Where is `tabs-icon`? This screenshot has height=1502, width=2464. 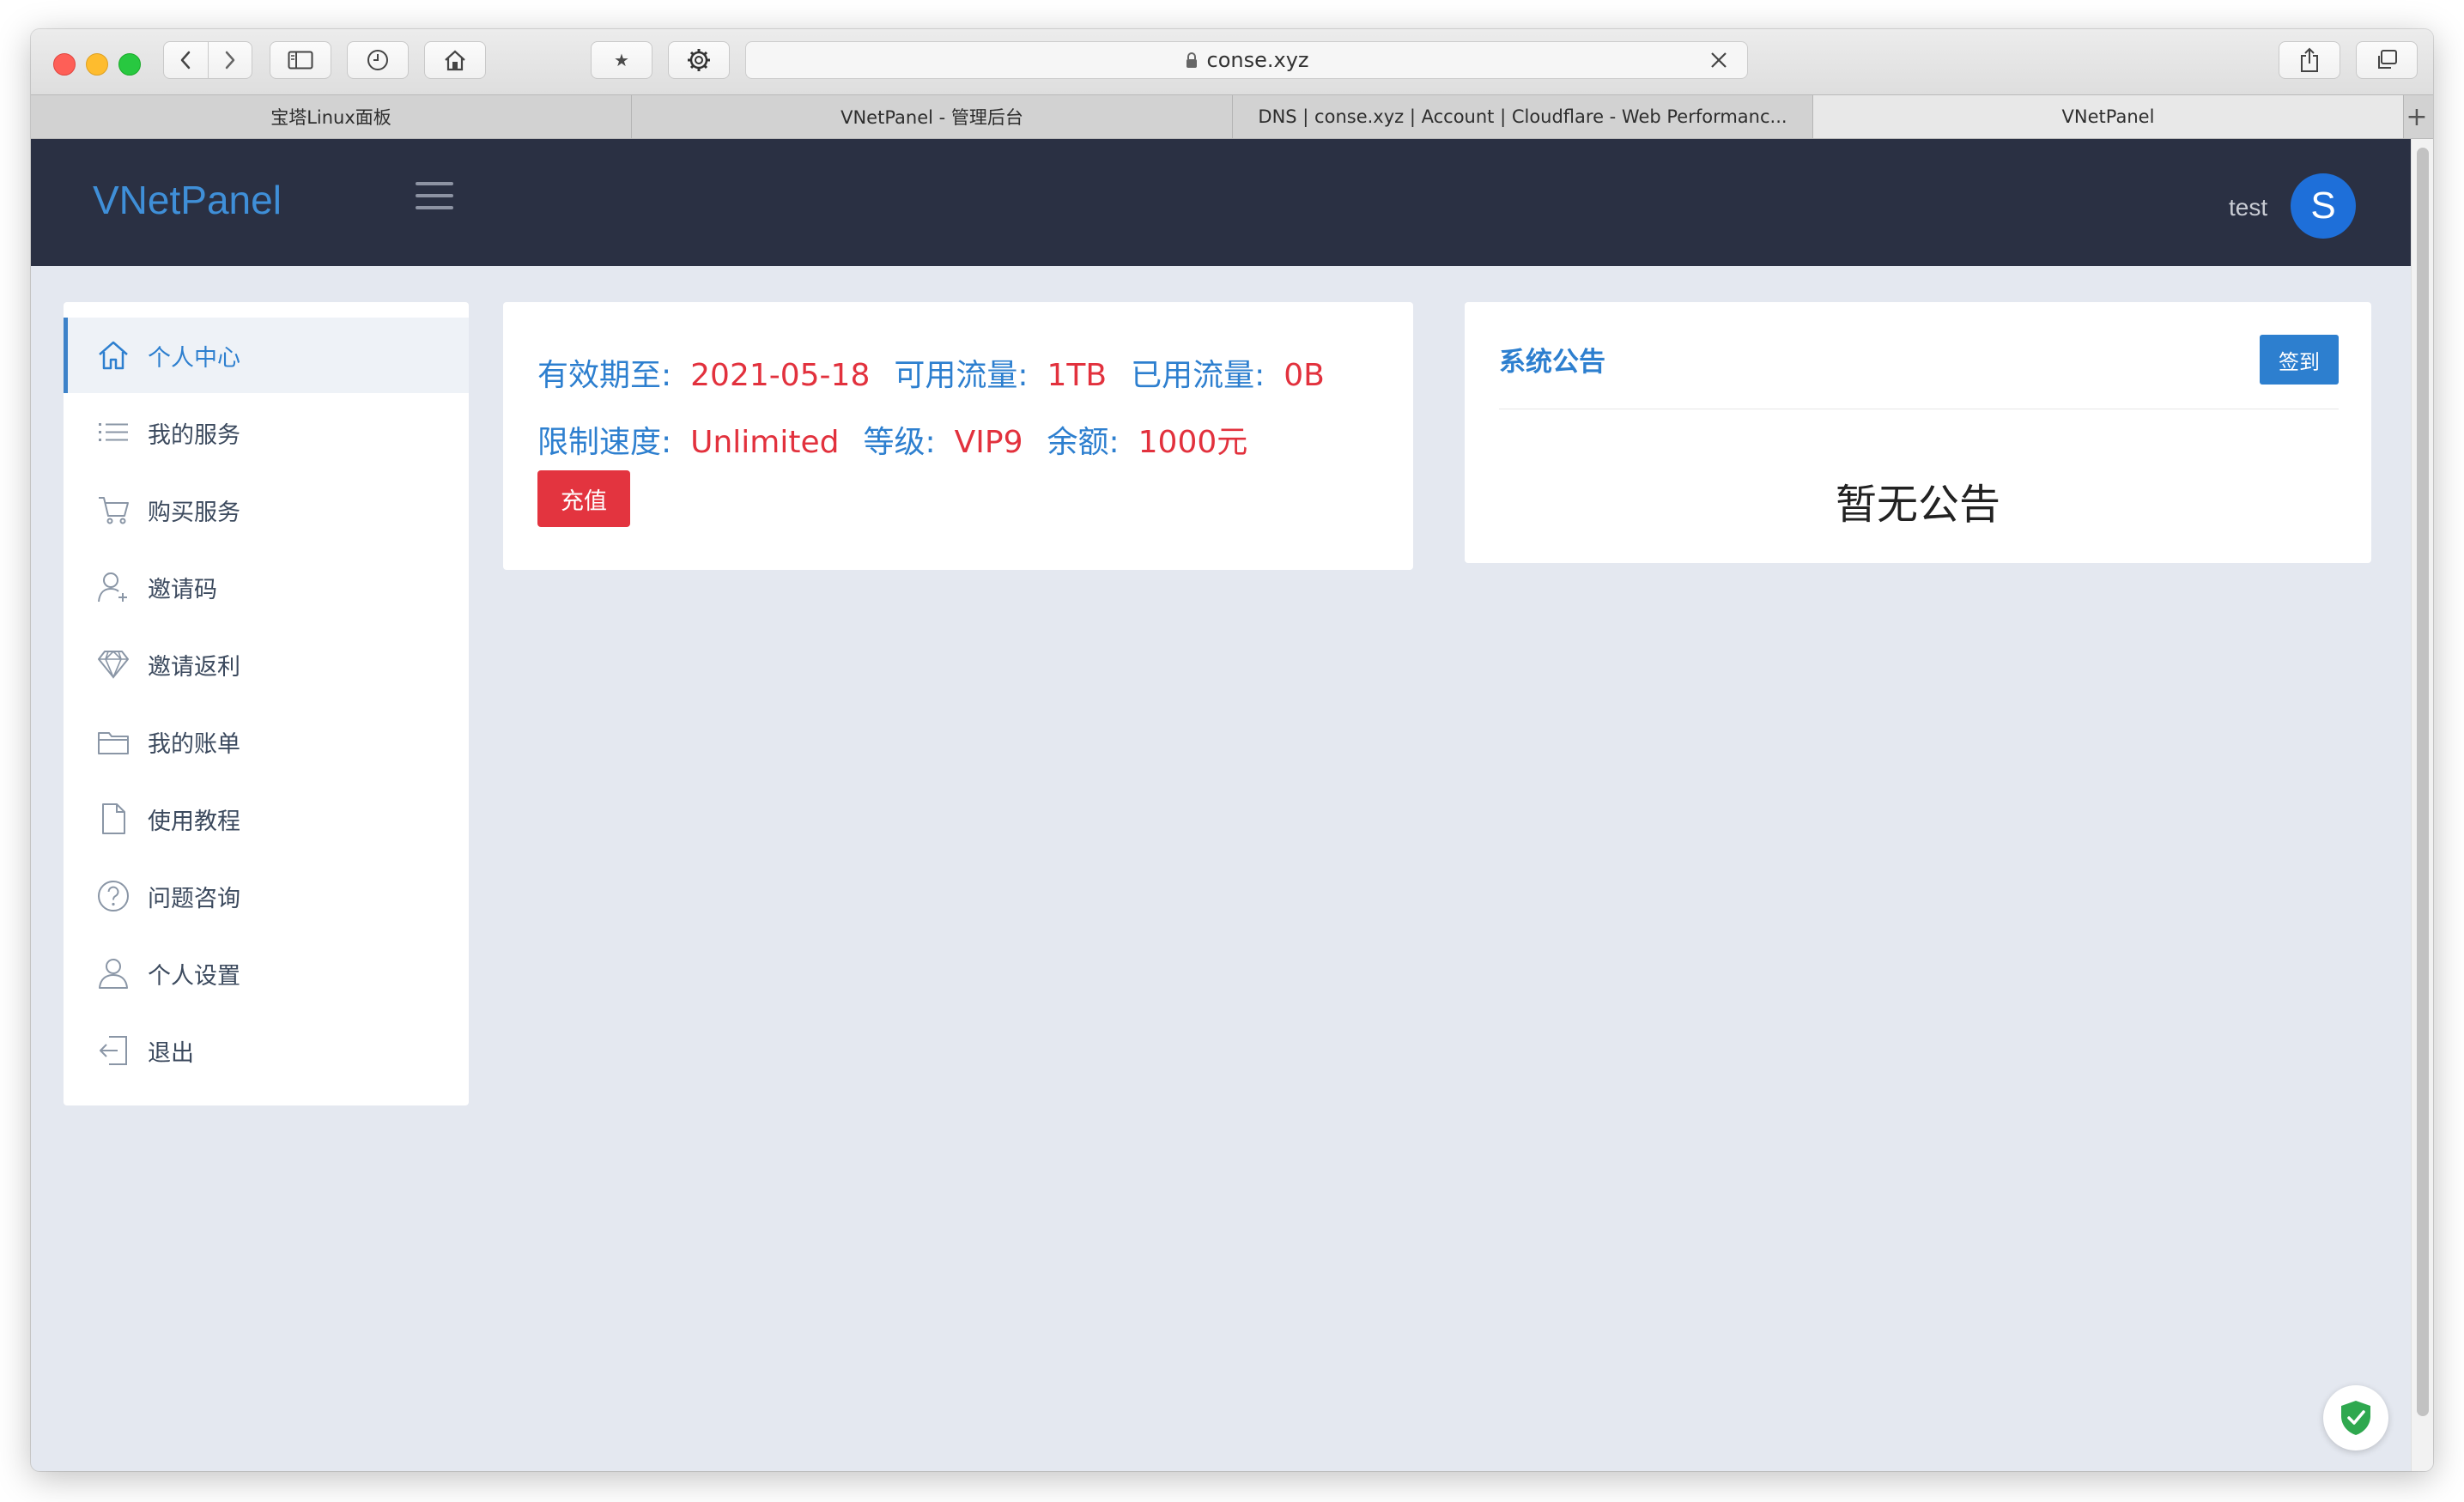 tabs-icon is located at coordinates (2387, 59).